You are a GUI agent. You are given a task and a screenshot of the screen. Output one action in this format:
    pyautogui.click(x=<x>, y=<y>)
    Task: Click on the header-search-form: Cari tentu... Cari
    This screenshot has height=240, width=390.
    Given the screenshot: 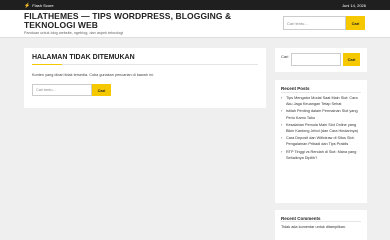 What is the action you would take?
    pyautogui.click(x=324, y=23)
    